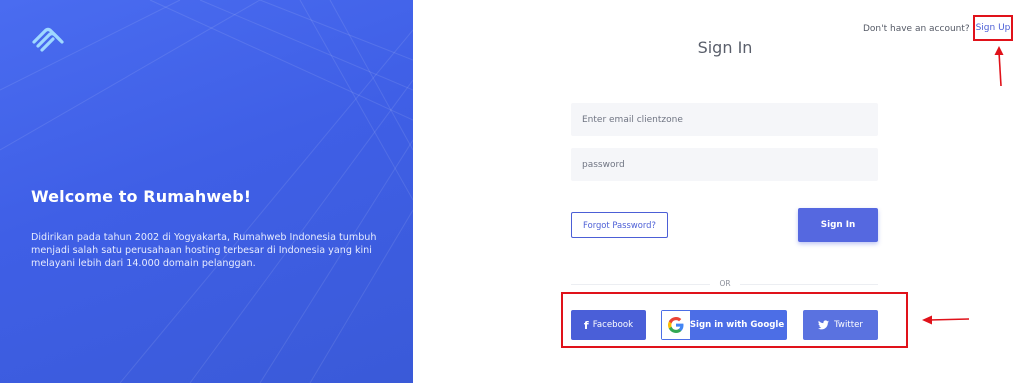 This screenshot has width=1024, height=383. Describe the element at coordinates (993, 28) in the screenshot. I see `signup-link: Sign Up` at that location.